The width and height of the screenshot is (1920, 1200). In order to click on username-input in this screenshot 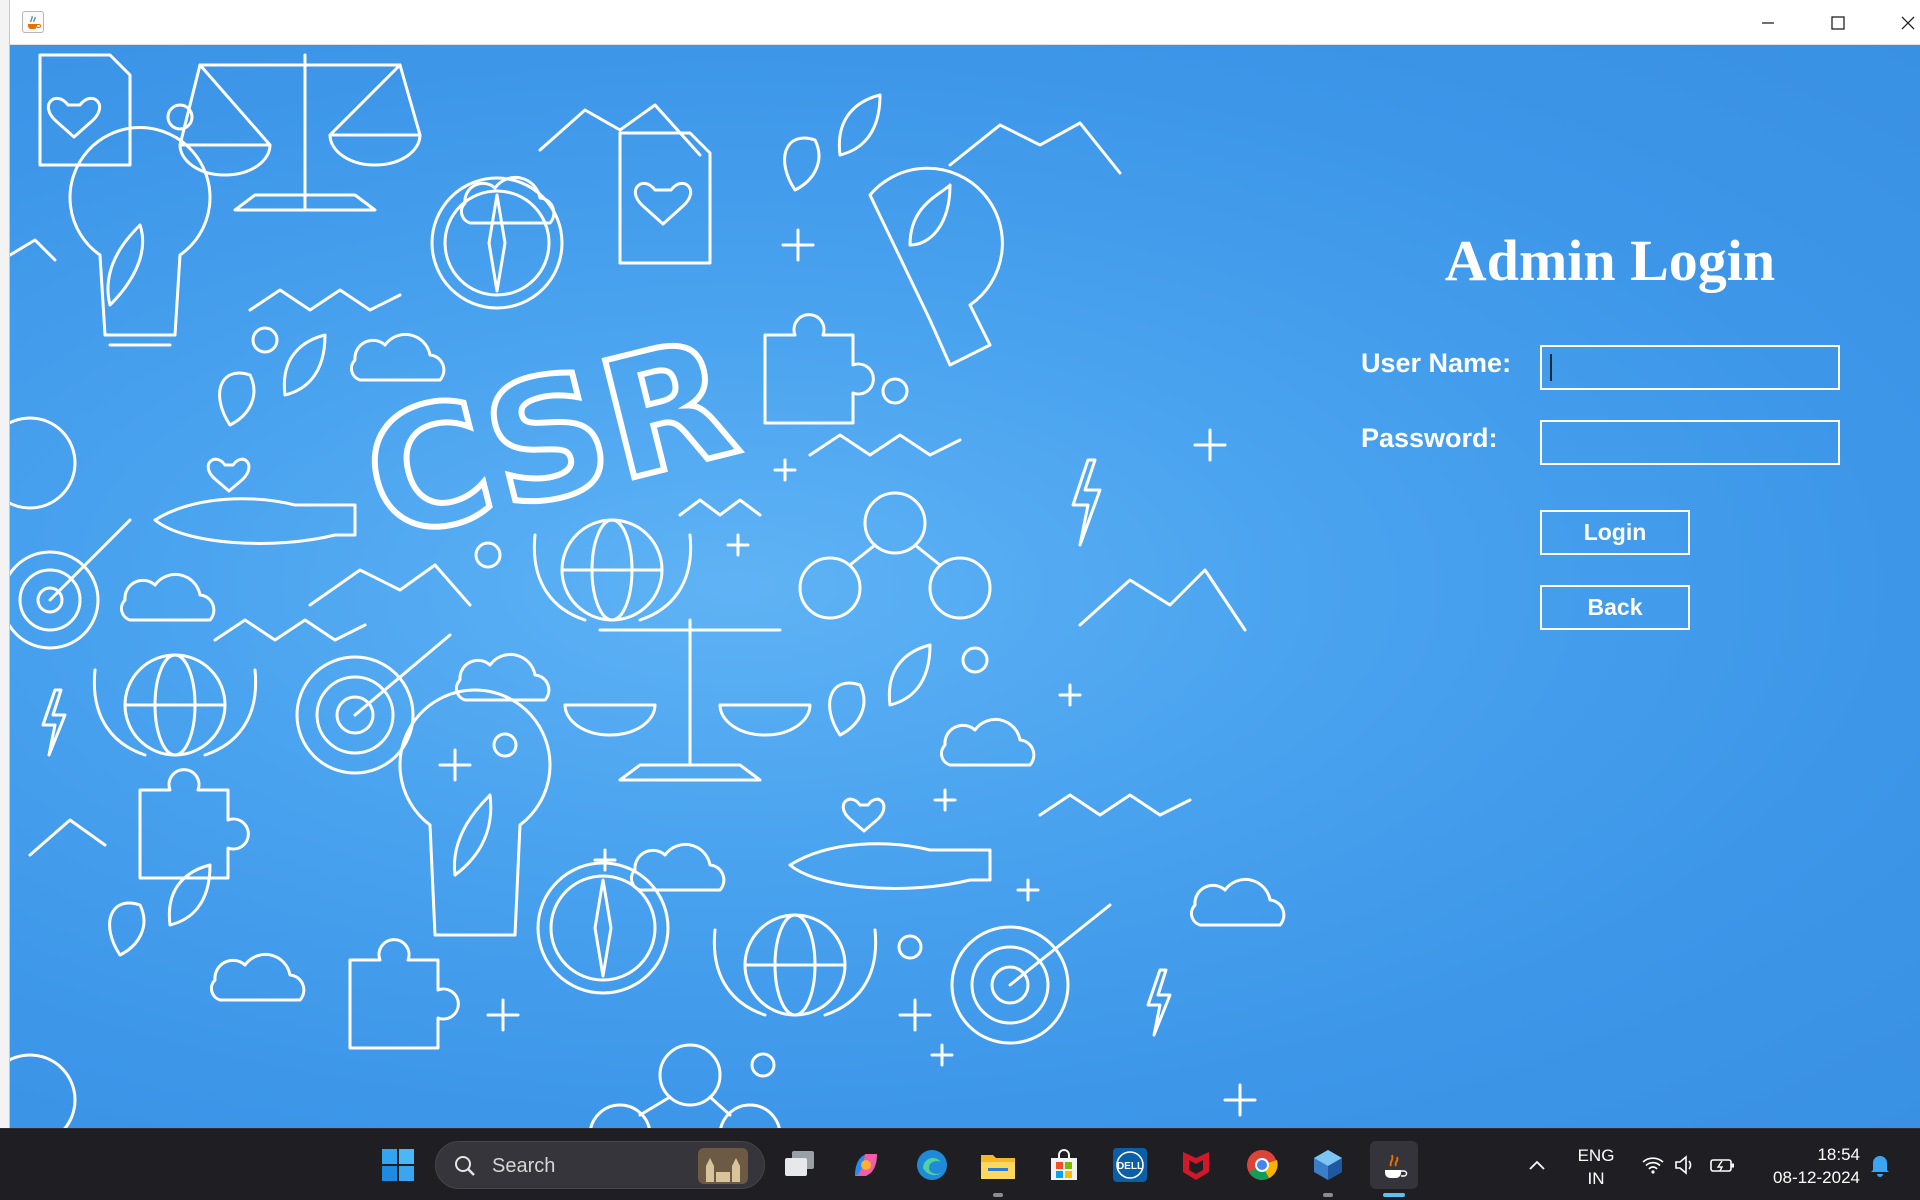, I will do `click(1690, 367)`.